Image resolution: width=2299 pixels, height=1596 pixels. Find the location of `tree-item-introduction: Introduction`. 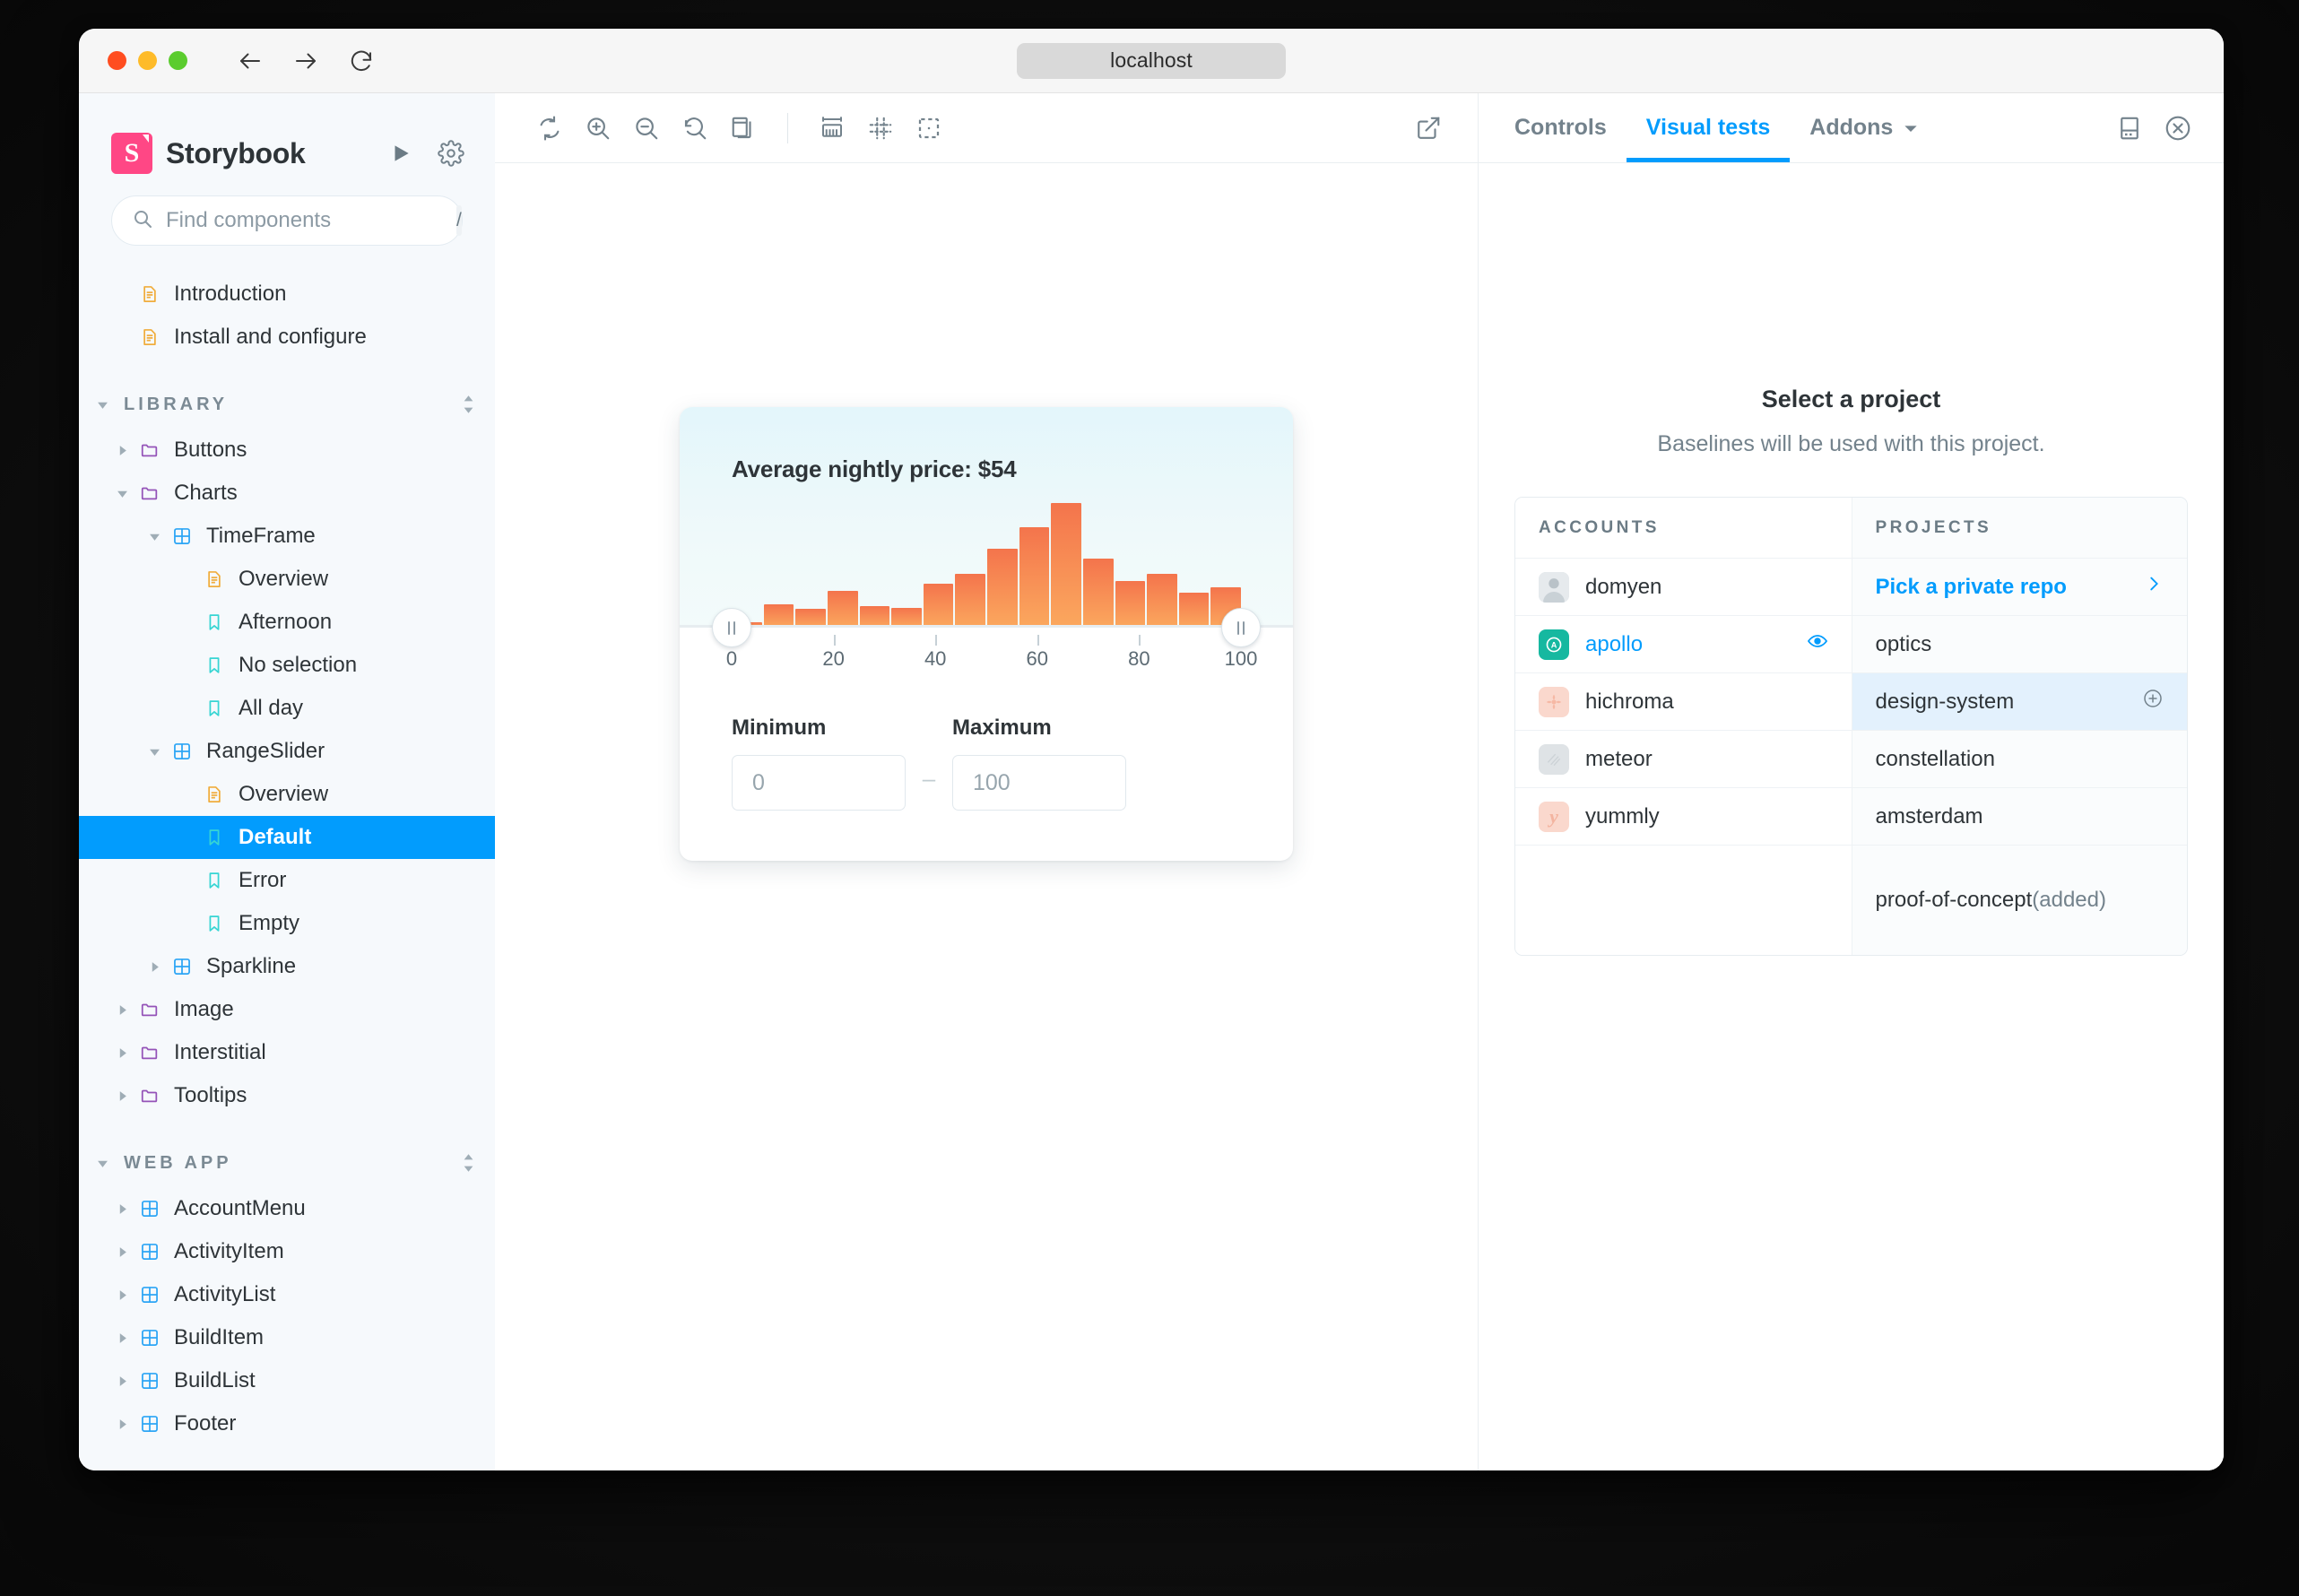

tree-item-introduction: Introduction is located at coordinates (287, 294).